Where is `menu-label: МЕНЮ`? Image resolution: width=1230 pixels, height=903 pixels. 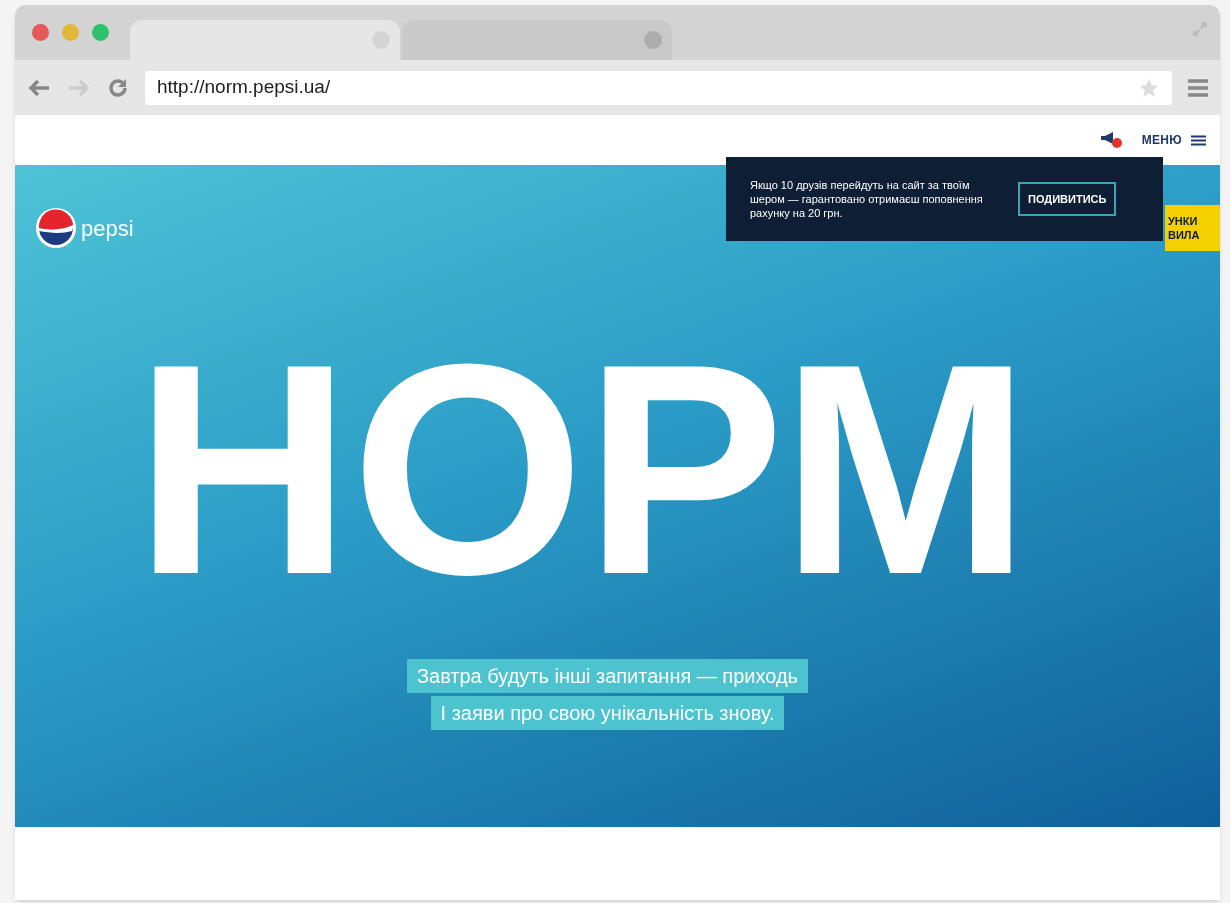
menu-label: МЕНЮ is located at coordinates (1161, 140).